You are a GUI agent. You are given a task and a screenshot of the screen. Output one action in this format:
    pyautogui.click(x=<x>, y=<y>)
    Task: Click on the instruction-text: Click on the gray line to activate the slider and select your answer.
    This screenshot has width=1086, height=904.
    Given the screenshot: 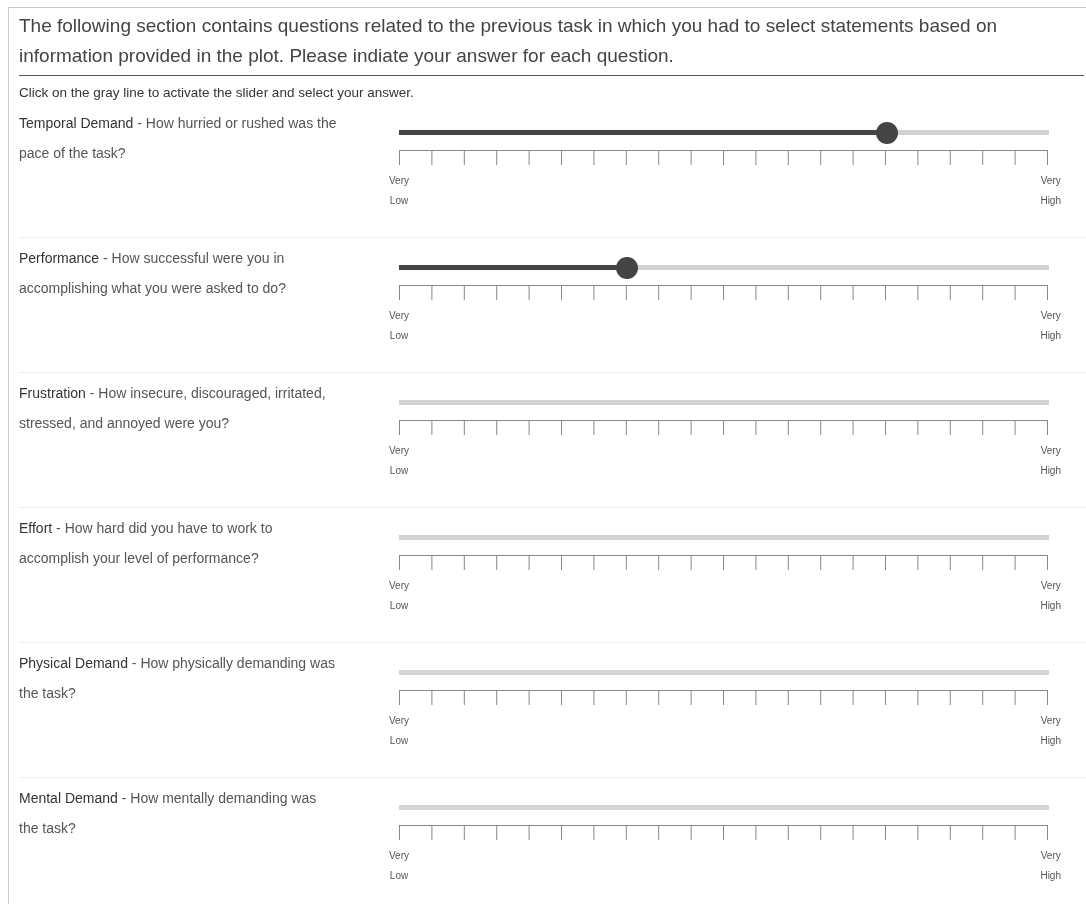 What is the action you would take?
    pyautogui.click(x=217, y=93)
    